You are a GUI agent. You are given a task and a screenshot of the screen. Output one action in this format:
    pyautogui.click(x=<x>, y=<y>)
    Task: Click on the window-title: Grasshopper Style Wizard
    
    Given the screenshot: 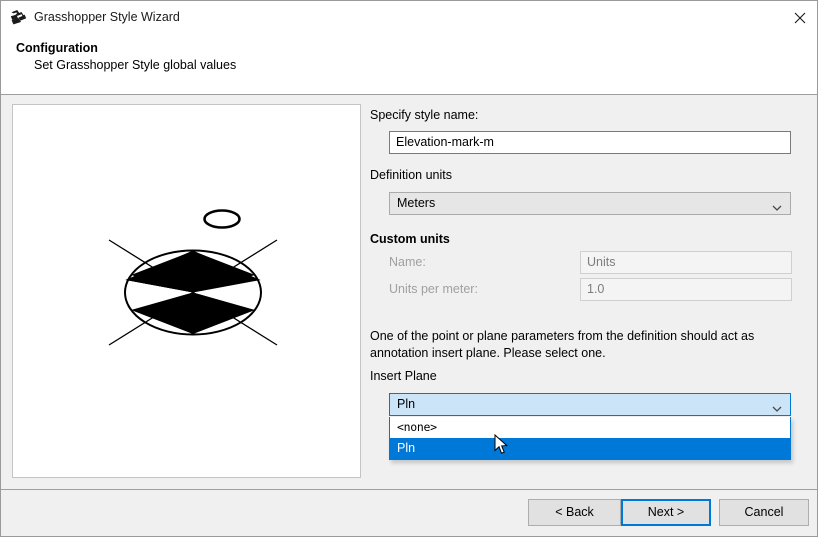 What is the action you would take?
    pyautogui.click(x=107, y=17)
    